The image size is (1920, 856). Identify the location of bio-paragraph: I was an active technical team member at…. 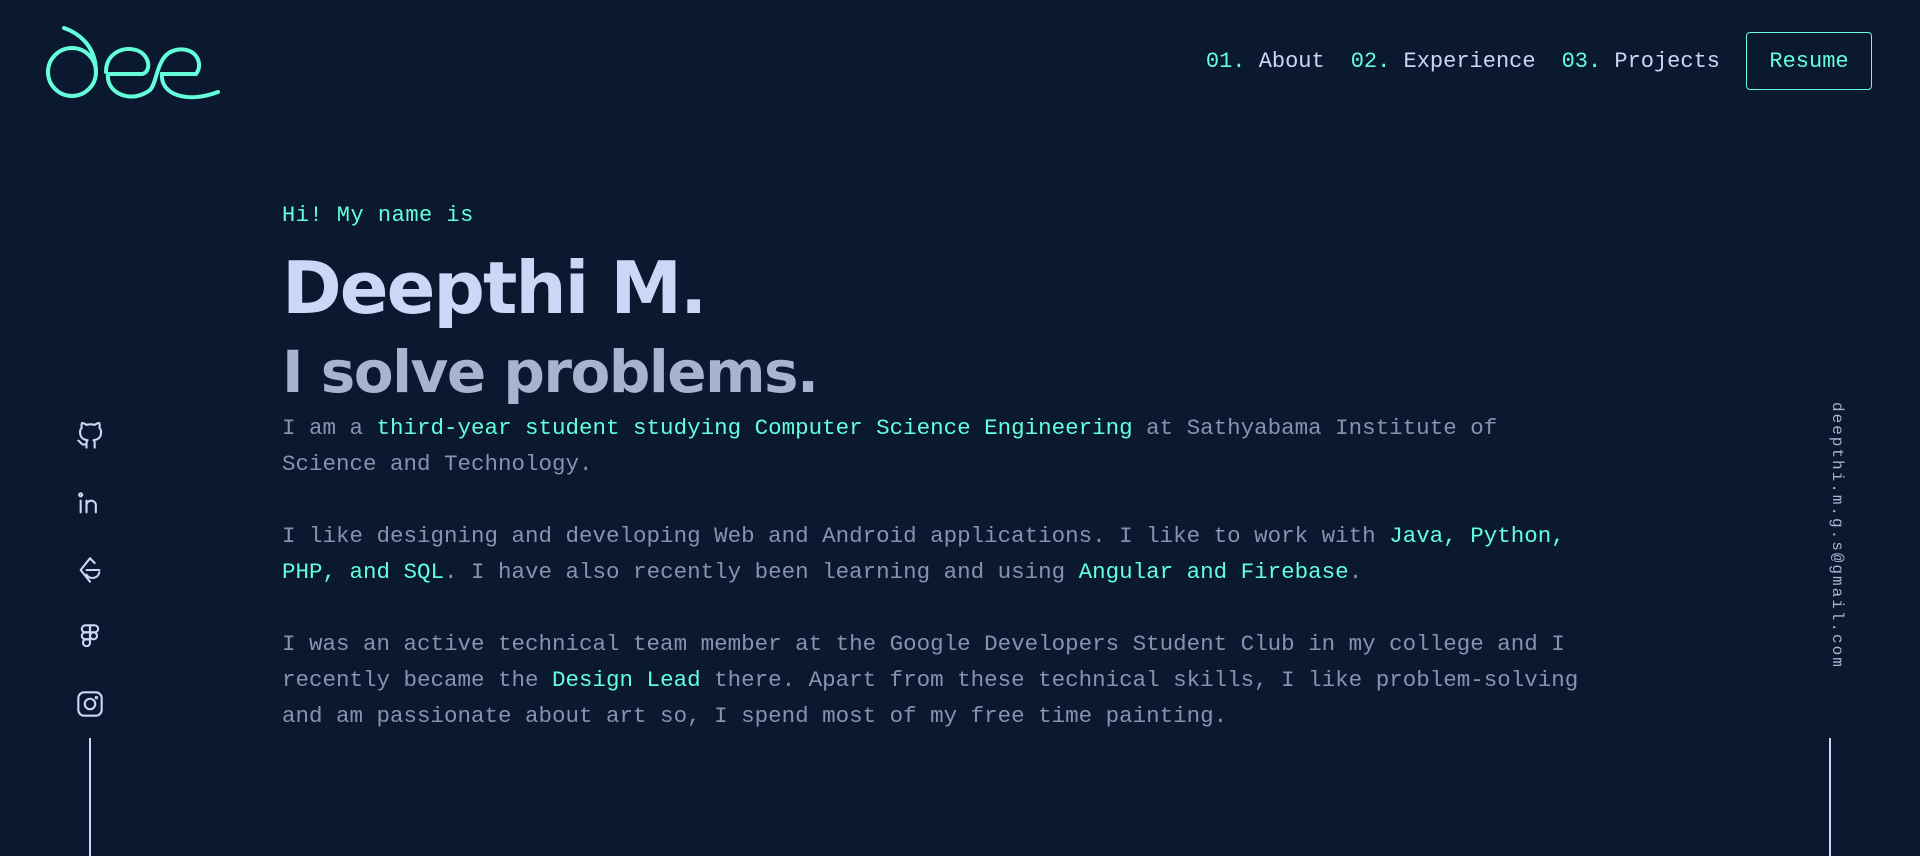
(942, 680).